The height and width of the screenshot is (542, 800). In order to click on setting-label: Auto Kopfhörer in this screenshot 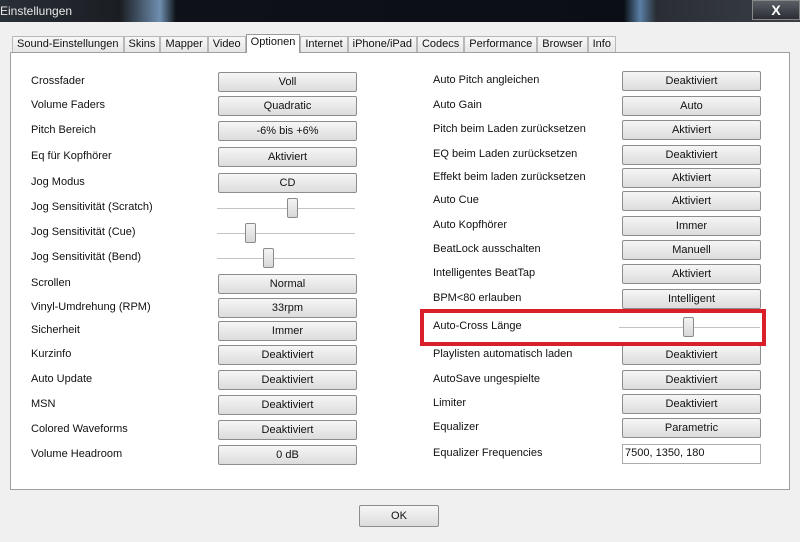, I will do `click(470, 225)`.